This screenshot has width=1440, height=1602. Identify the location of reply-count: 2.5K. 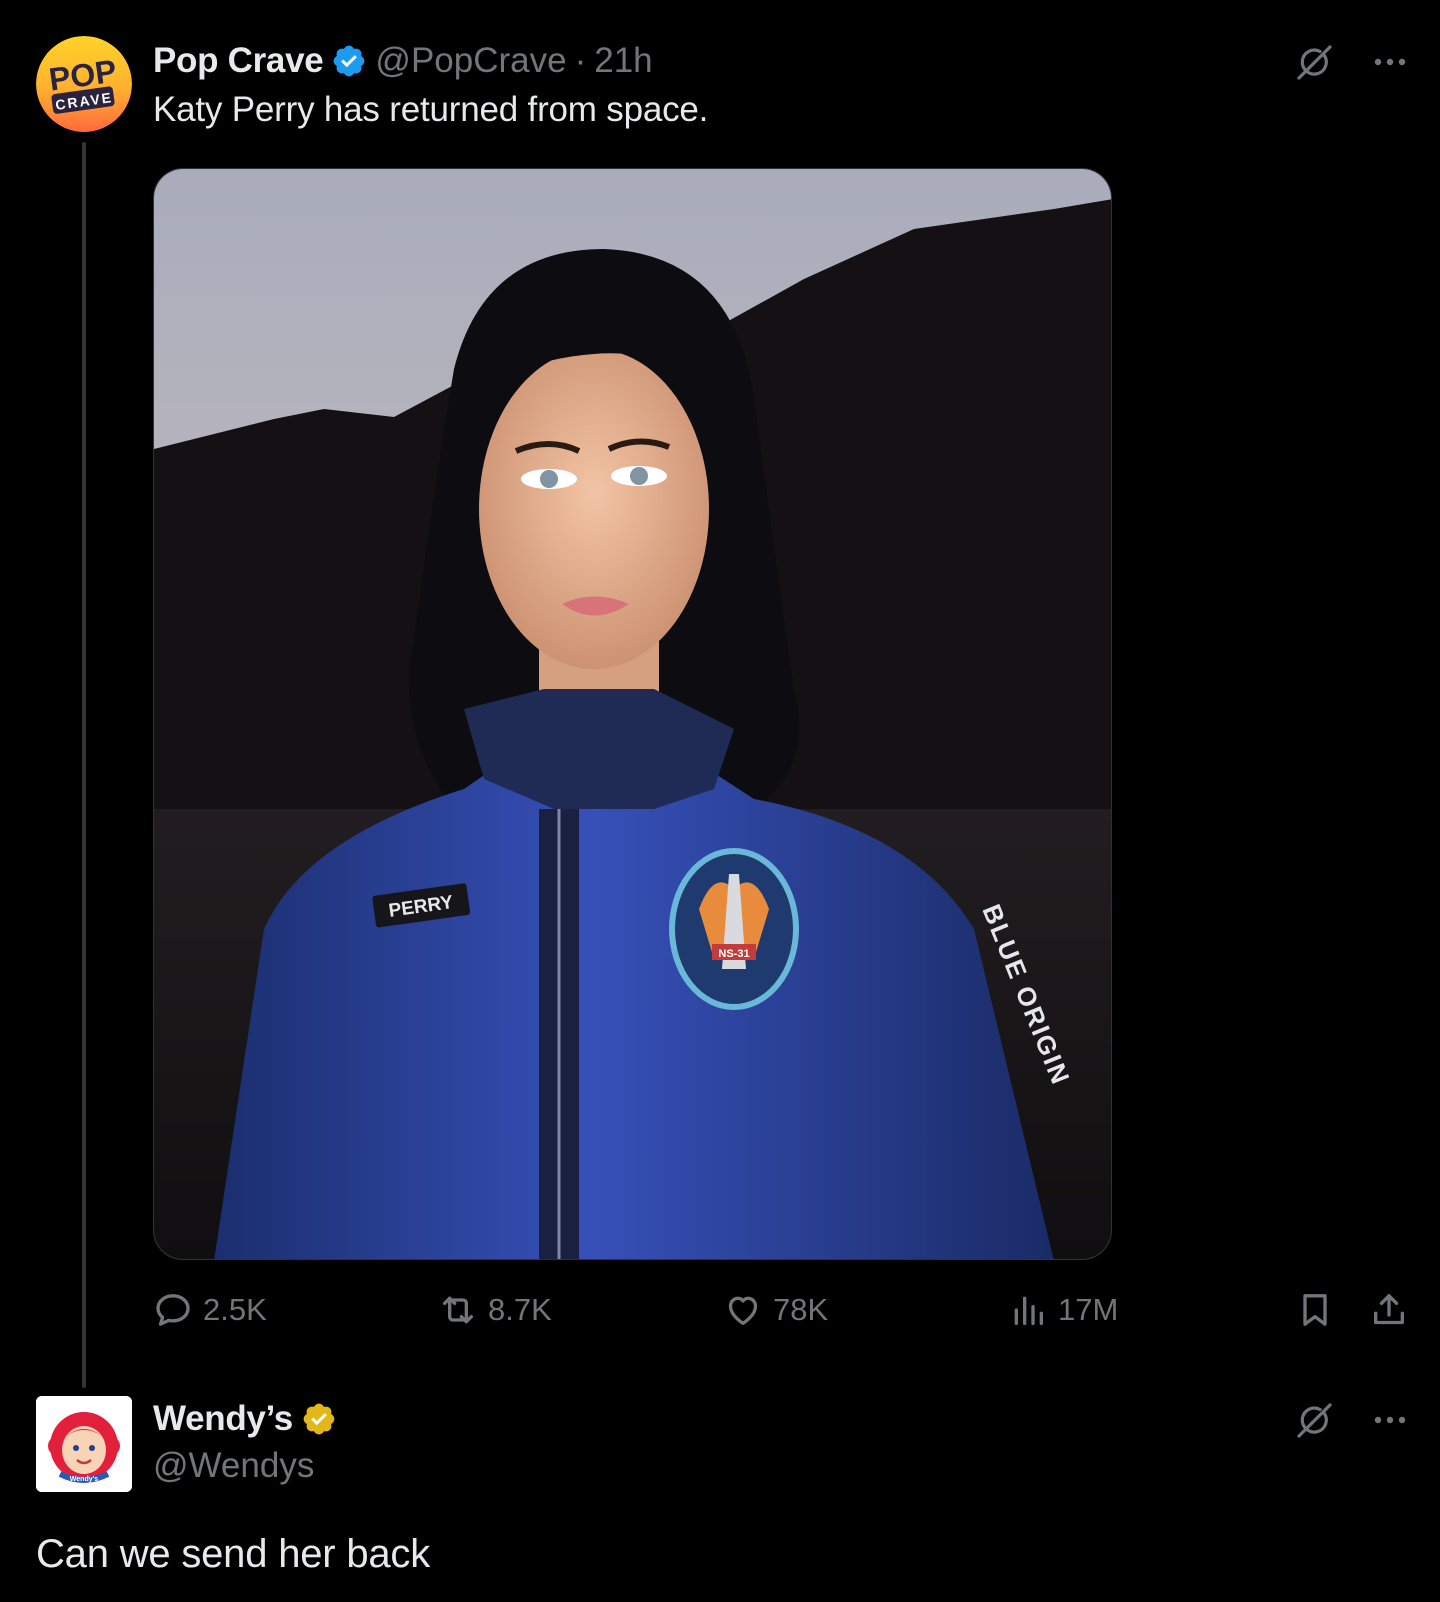
(235, 1309).